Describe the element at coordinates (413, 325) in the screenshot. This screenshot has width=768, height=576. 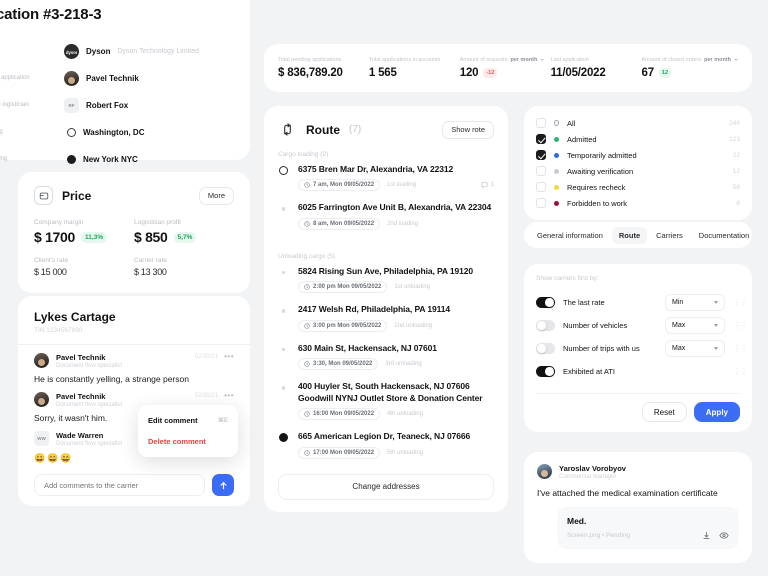
I see `stop-order: 2nd unloading` at that location.